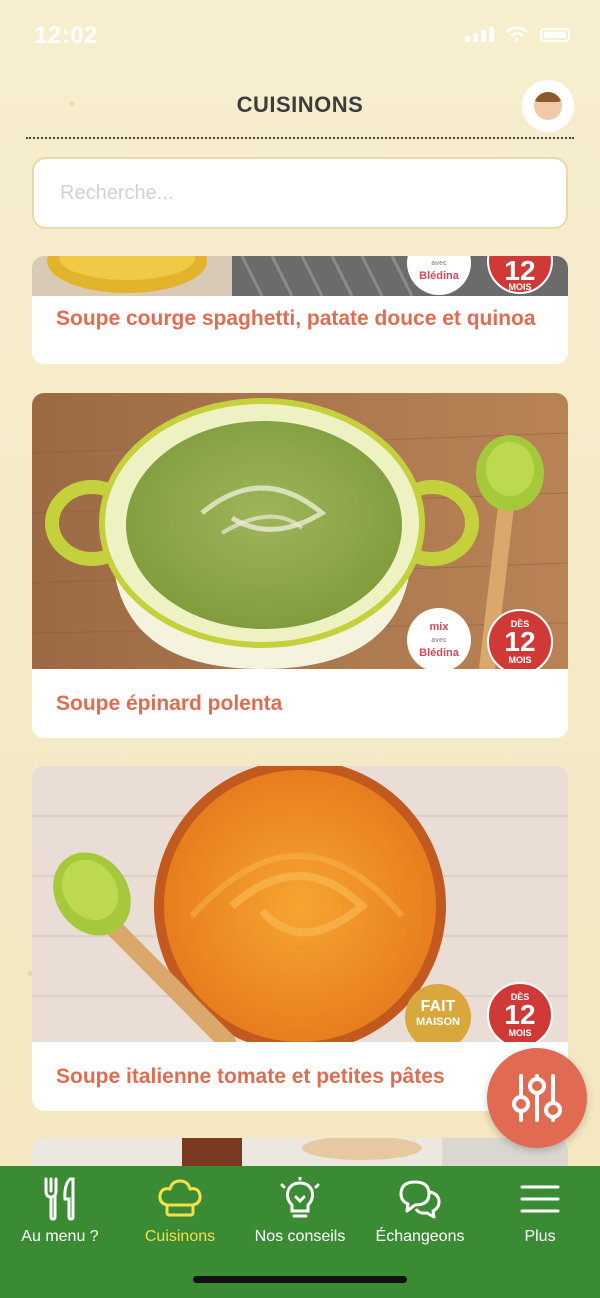 The height and width of the screenshot is (1298, 600). I want to click on home-indicator, so click(300, 1279).